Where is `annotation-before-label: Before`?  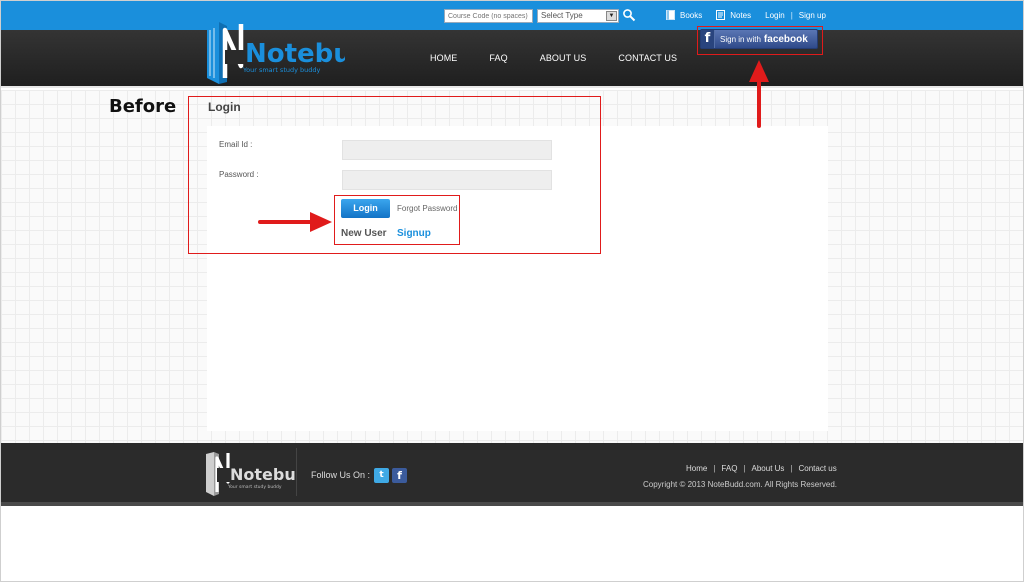 annotation-before-label: Before is located at coordinates (143, 106).